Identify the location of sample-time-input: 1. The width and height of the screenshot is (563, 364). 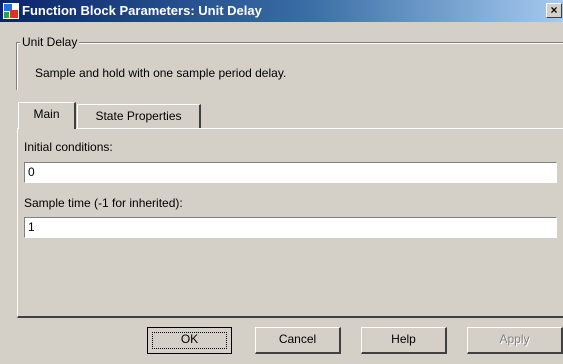
(290, 227).